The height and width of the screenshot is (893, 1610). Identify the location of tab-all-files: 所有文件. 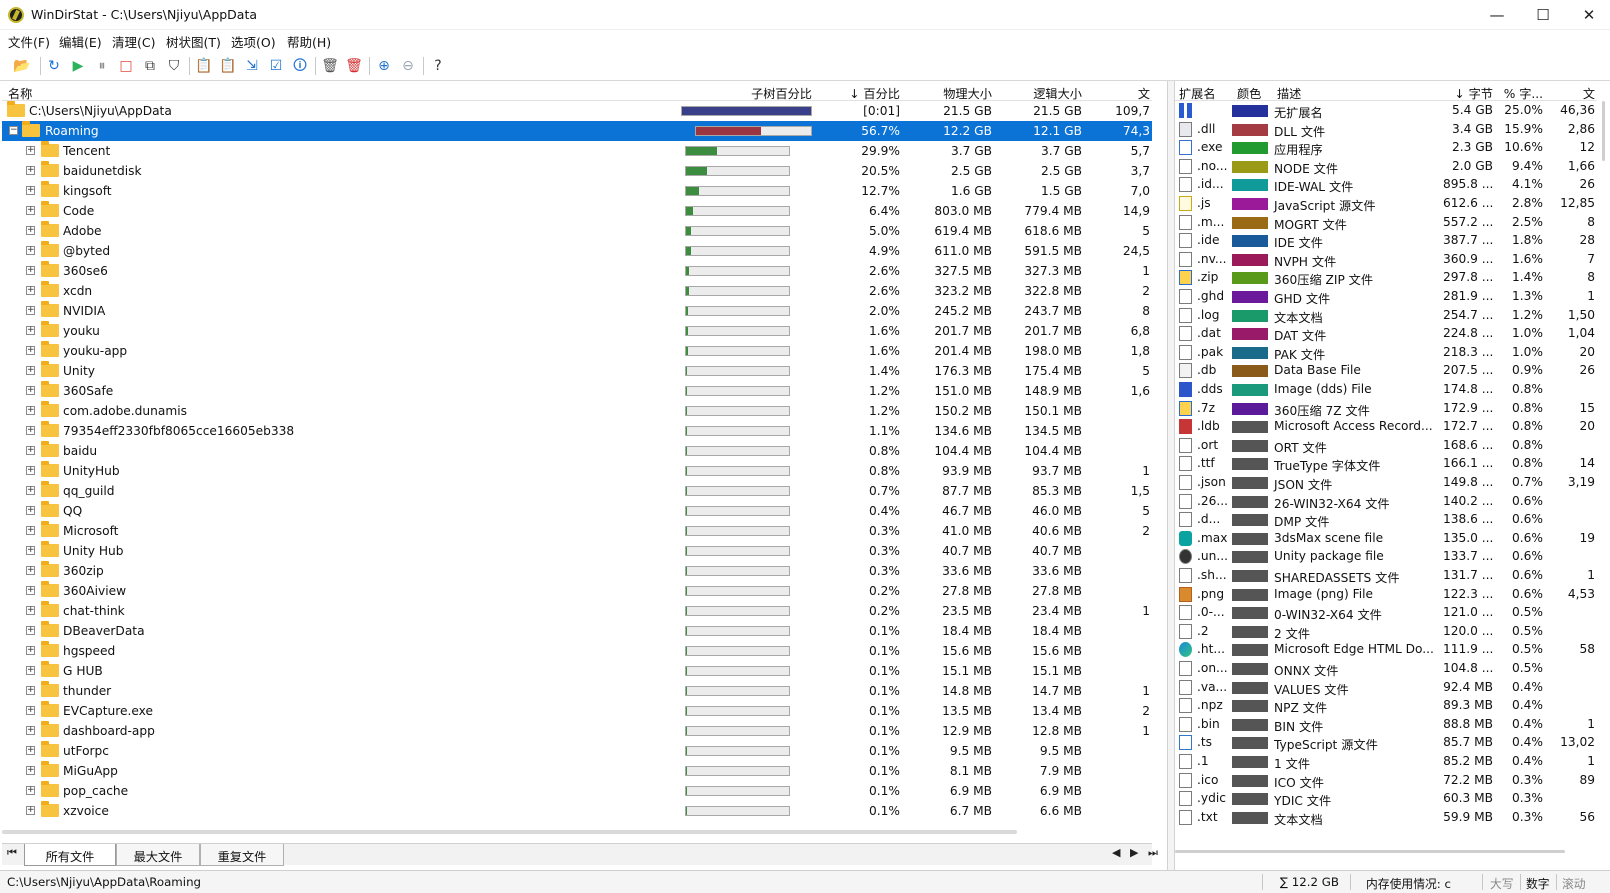
(70, 855).